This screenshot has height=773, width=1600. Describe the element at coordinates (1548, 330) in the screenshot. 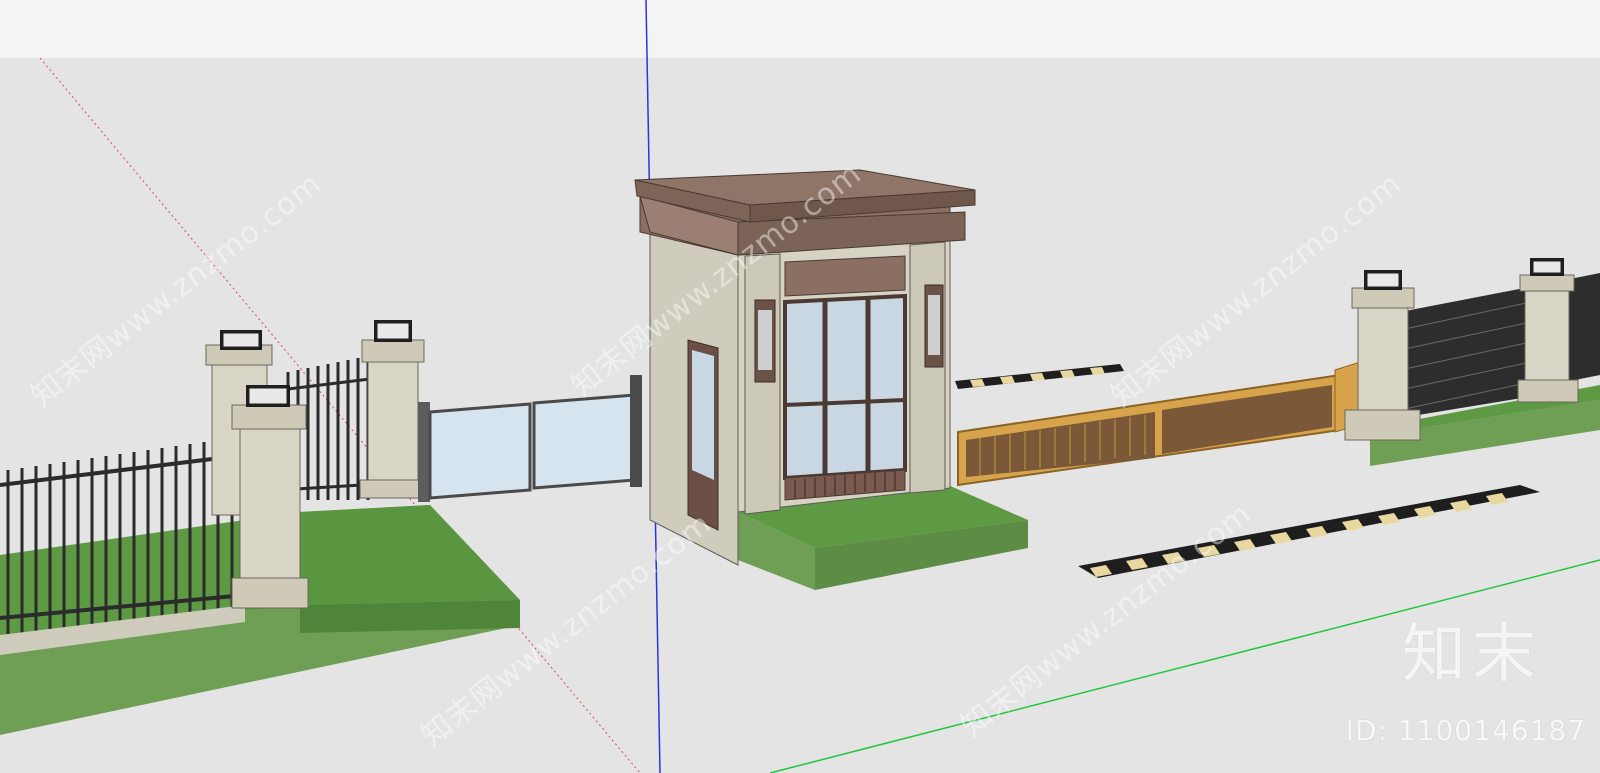

I see `right-pillar-far` at that location.